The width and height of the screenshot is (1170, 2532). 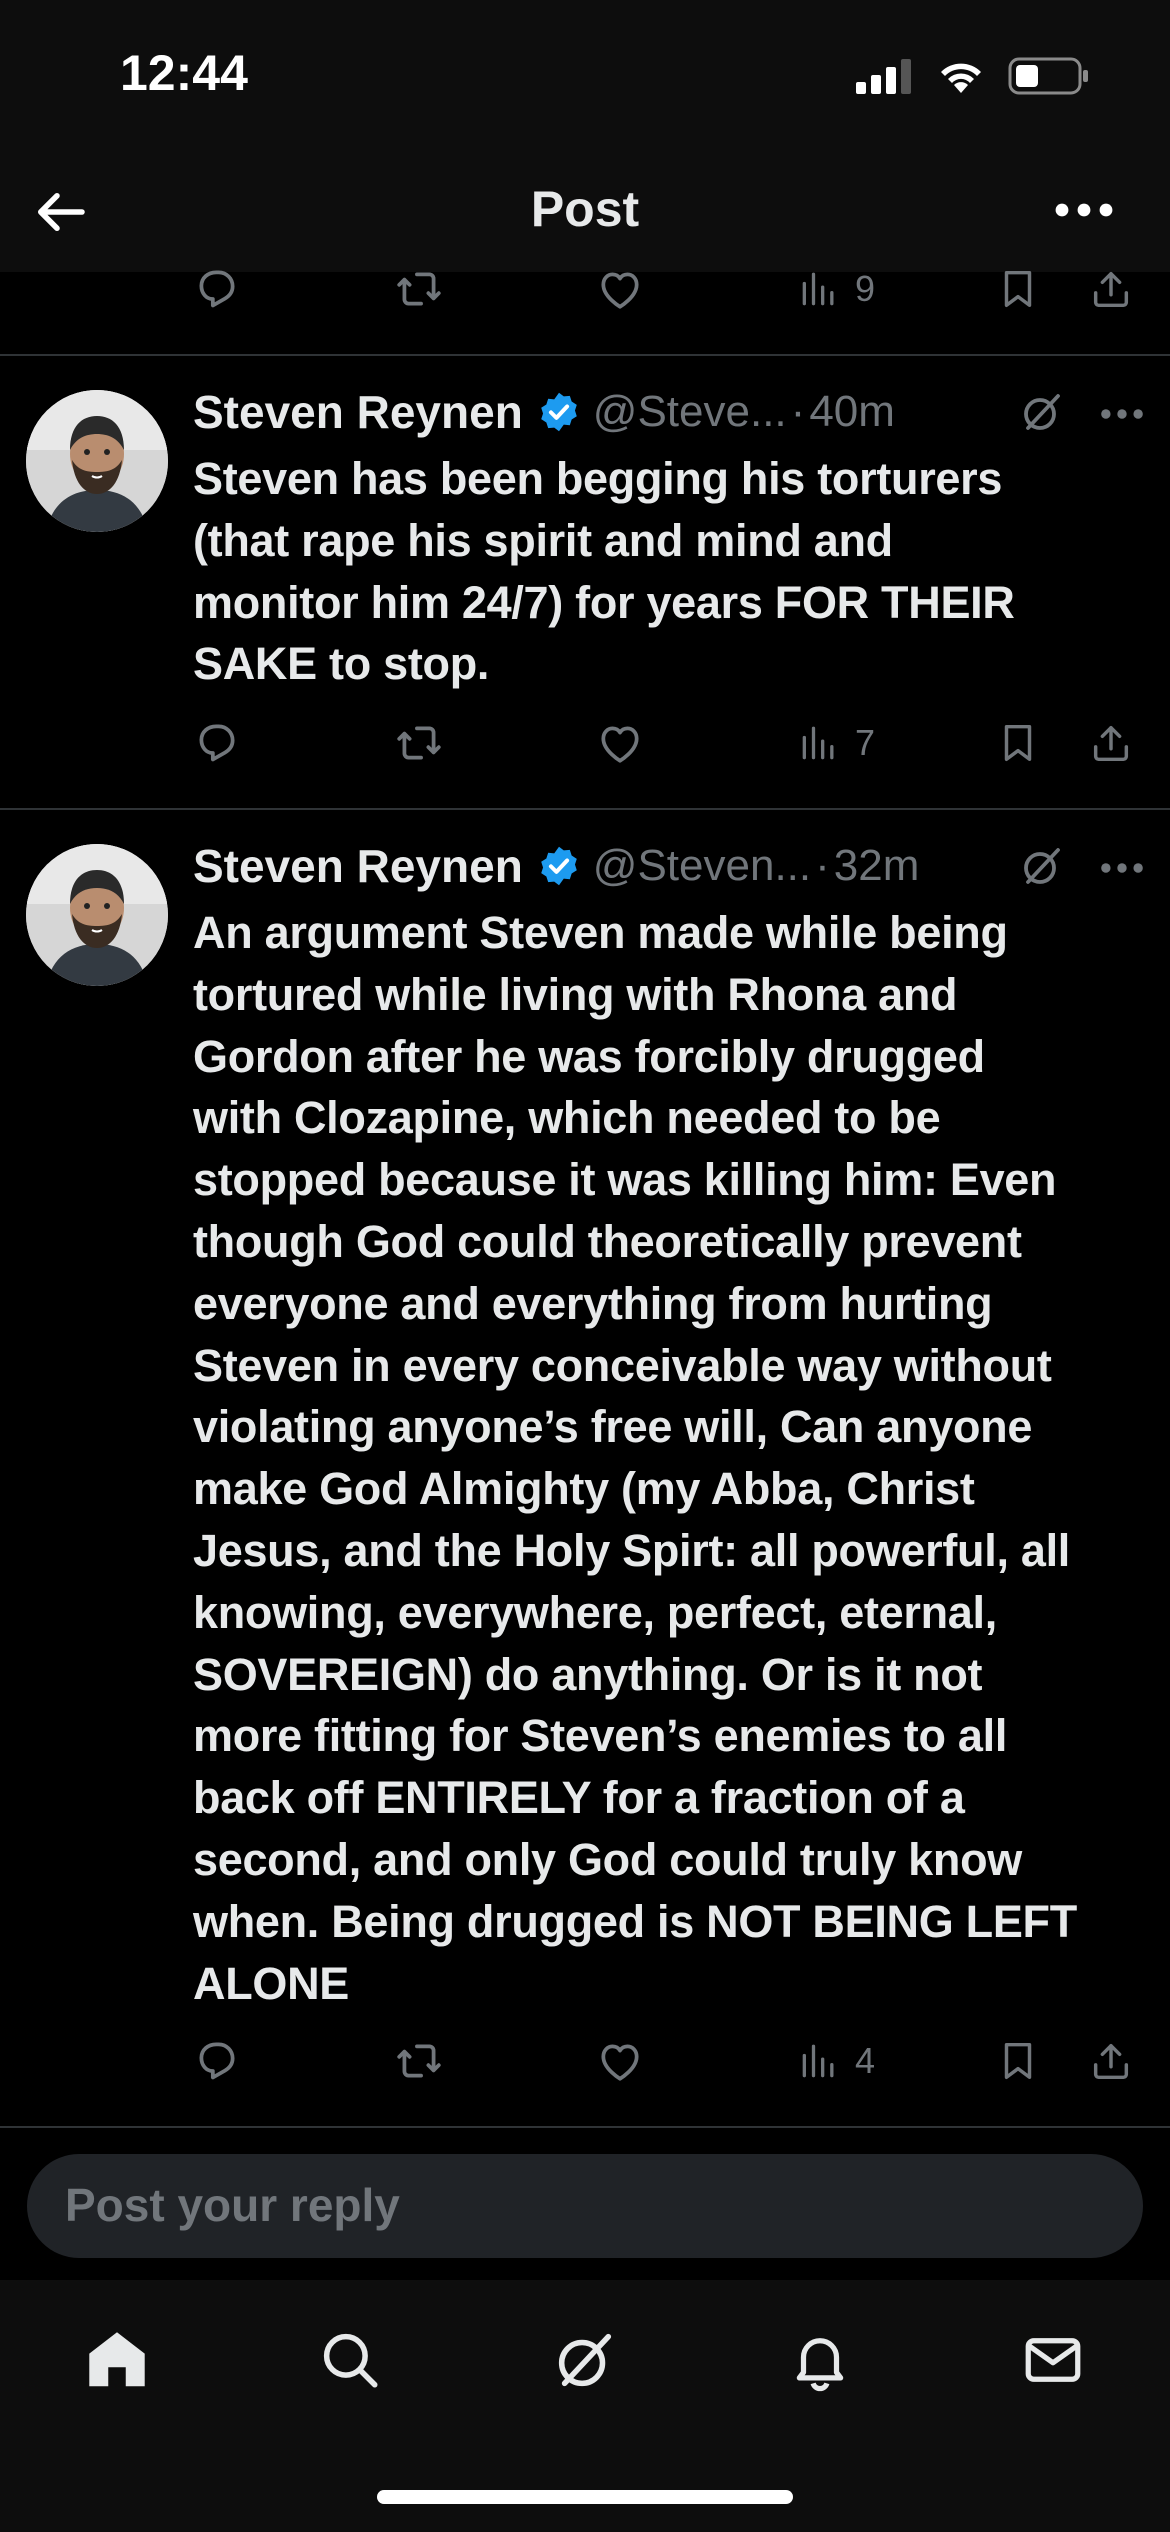 I want to click on text-line: ALONE, so click(x=271, y=1983).